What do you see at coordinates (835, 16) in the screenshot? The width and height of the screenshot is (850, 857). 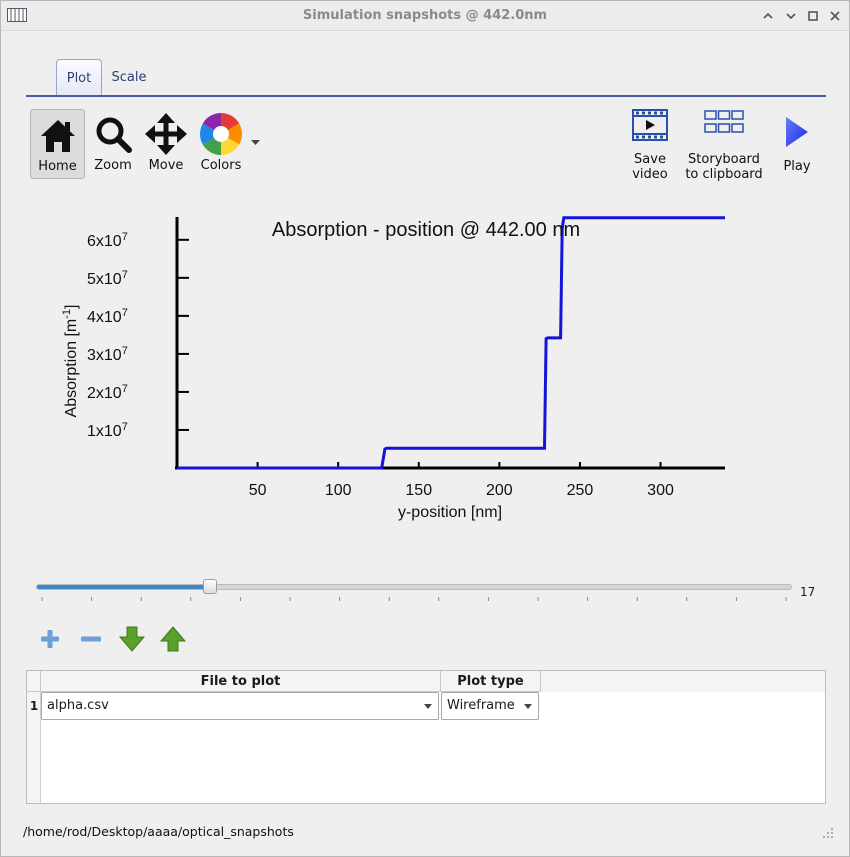 I see `close-window-icon` at bounding box center [835, 16].